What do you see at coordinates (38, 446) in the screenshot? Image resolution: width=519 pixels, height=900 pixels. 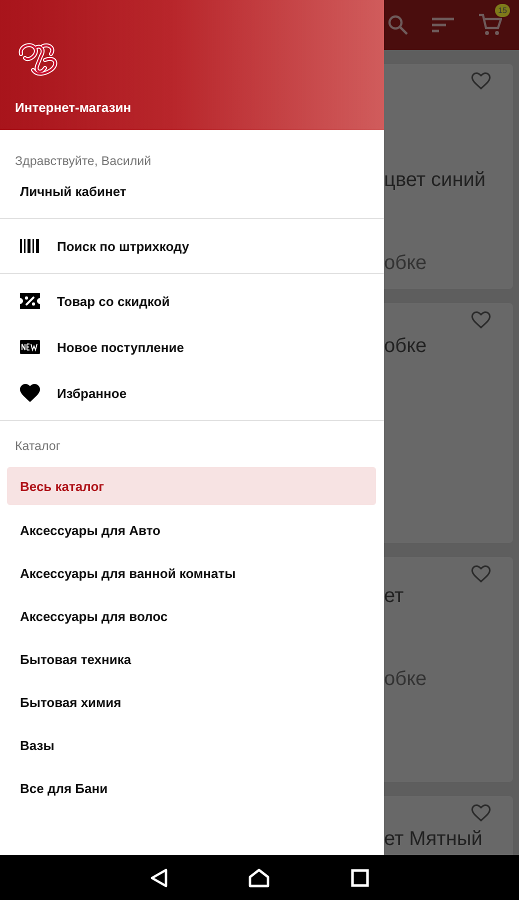 I see `section-title: Каталог` at bounding box center [38, 446].